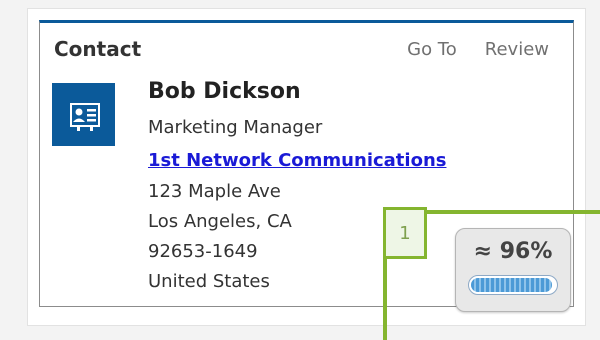  What do you see at coordinates (513, 270) in the screenshot?
I see `confidence-meter: ≈ 96%` at bounding box center [513, 270].